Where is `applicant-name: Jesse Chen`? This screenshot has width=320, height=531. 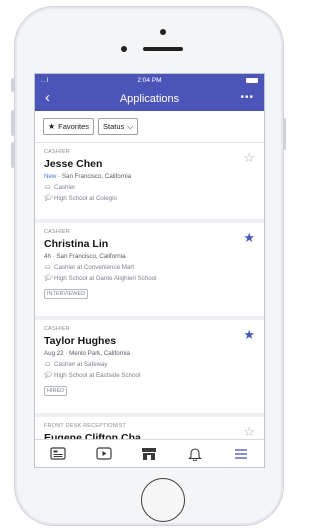
applicant-name: Jesse Chen is located at coordinates (73, 164).